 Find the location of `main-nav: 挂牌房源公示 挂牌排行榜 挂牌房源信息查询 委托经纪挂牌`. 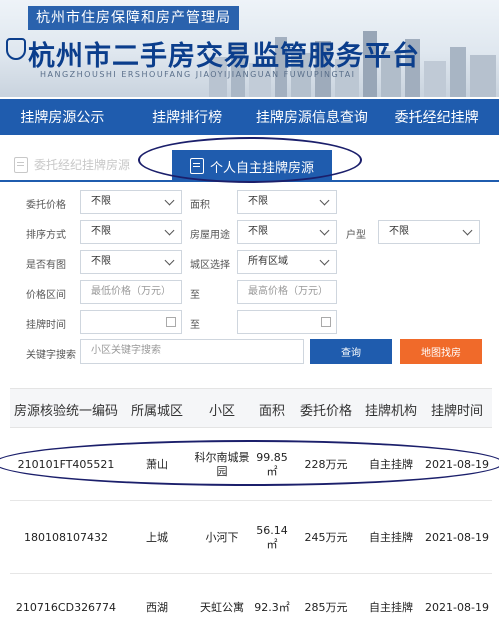

main-nav: 挂牌房源公示 挂牌排行榜 挂牌房源信息查询 委托经纪挂牌 is located at coordinates (249, 117).